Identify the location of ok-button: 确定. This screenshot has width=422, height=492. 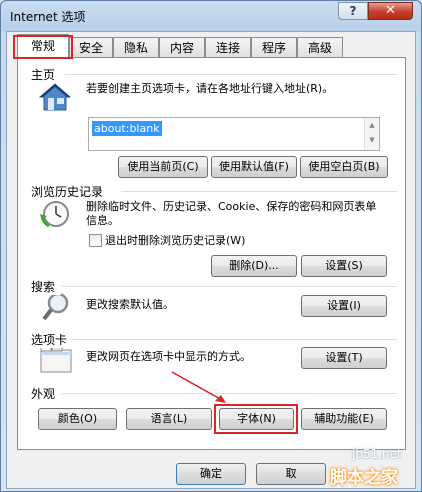
(211, 474).